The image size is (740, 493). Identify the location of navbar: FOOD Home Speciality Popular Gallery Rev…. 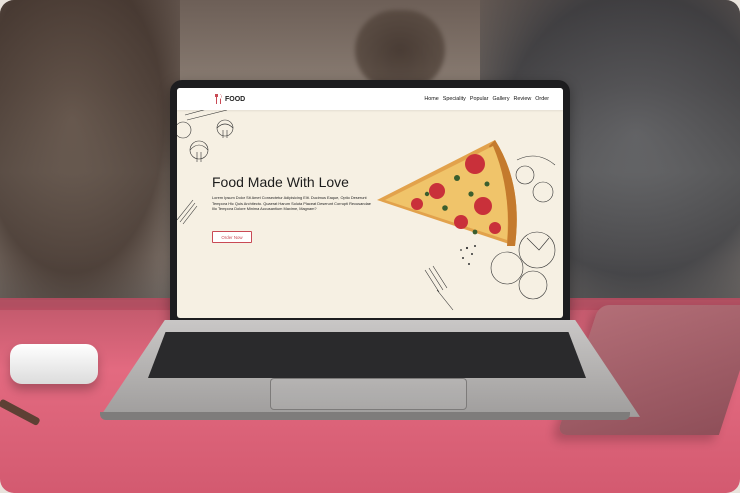
(370, 99).